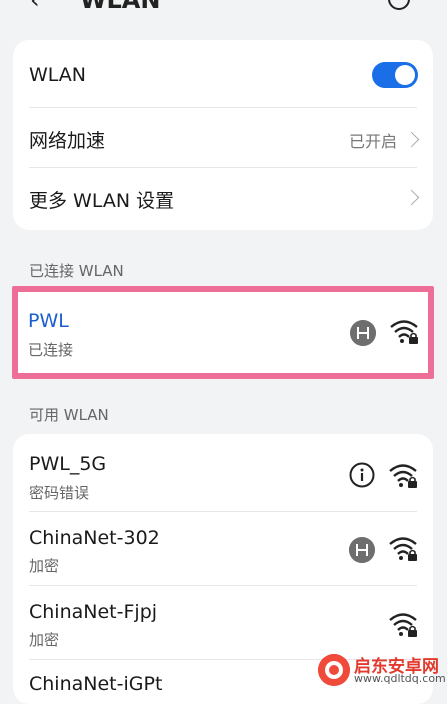 This screenshot has width=447, height=704. What do you see at coordinates (59, 493) in the screenshot?
I see `network-status: 密码错误` at bounding box center [59, 493].